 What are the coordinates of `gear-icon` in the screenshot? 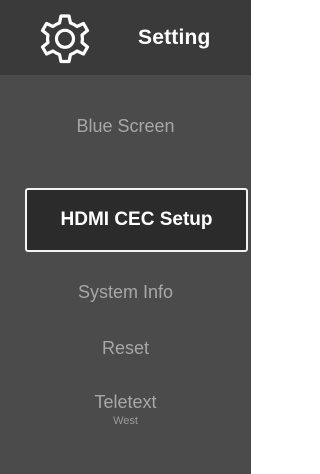 It's located at (65, 39).